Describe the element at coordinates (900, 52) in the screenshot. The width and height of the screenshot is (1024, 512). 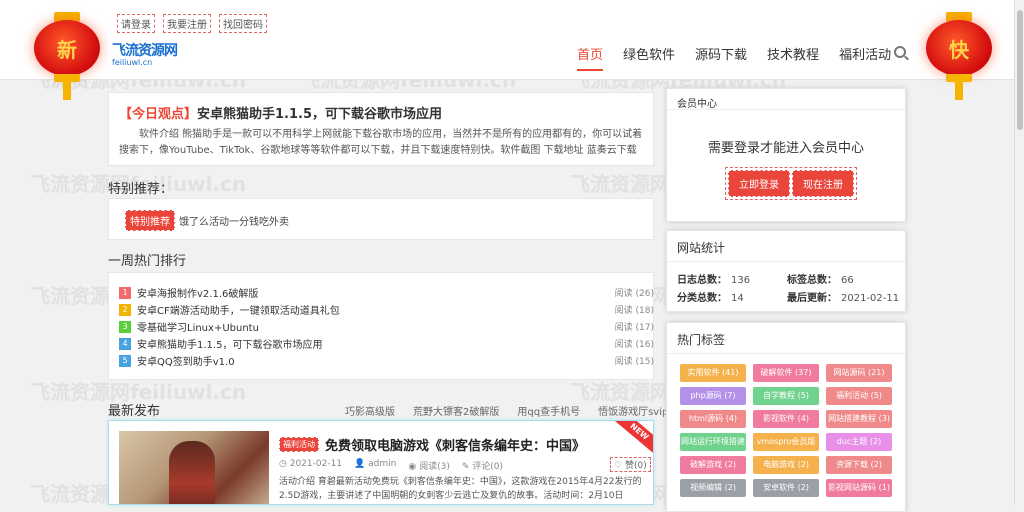
I see `search-icon` at that location.